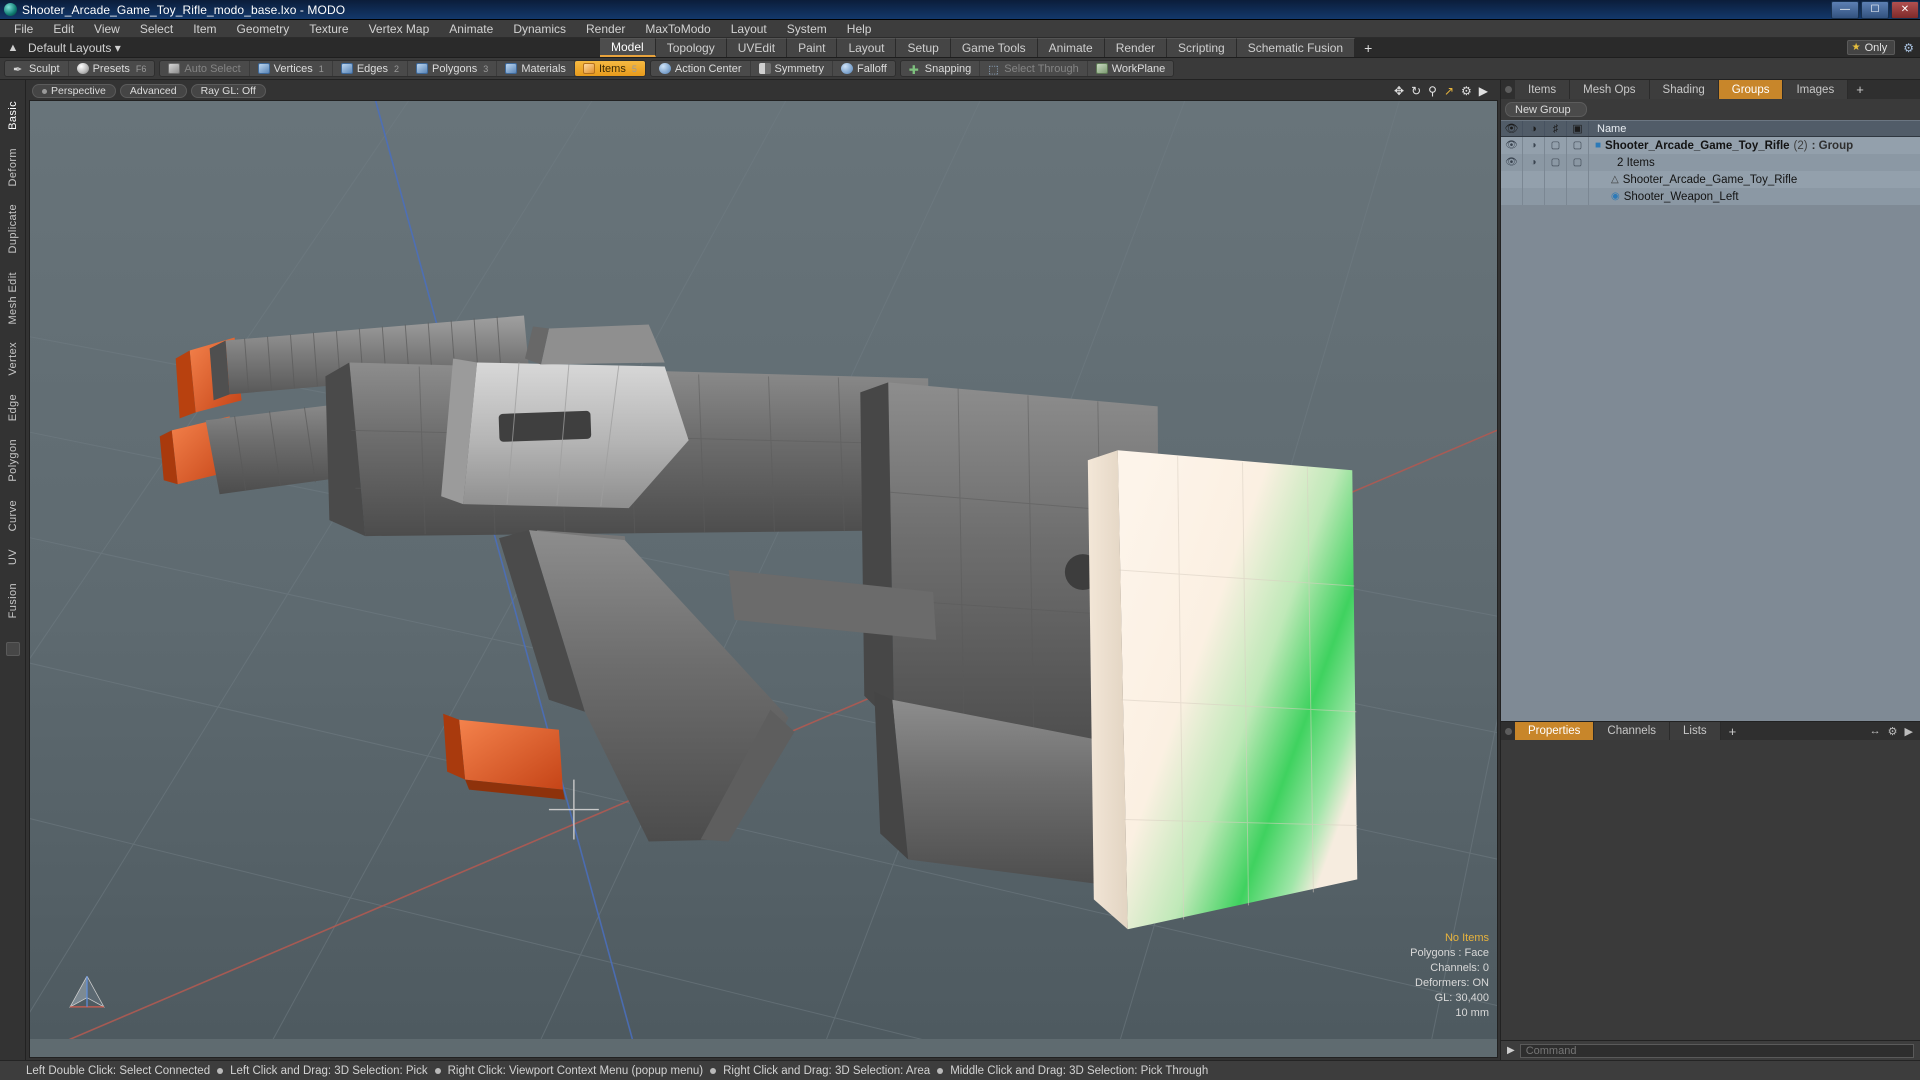 The height and width of the screenshot is (1080, 1920). Describe the element at coordinates (628, 47) in the screenshot. I see `layout-tab-model: Model` at that location.